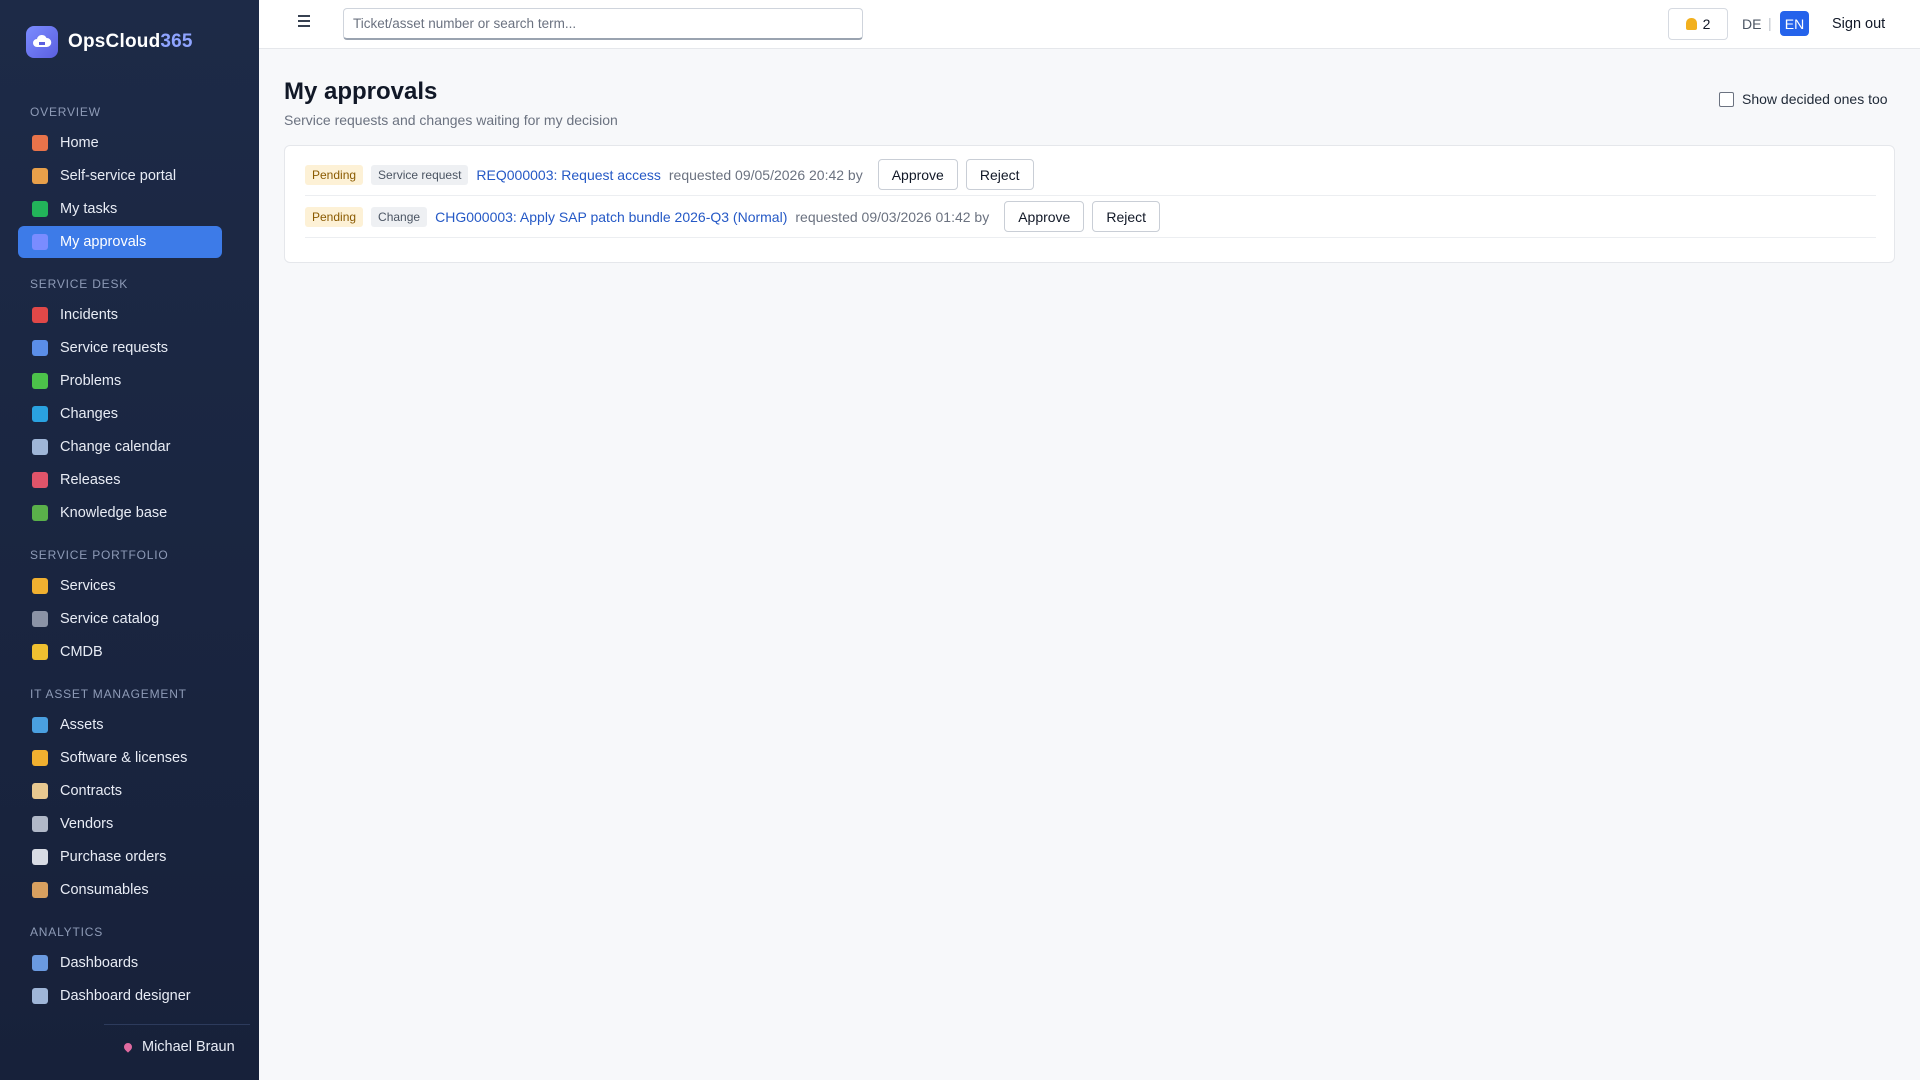 The image size is (1920, 1080). What do you see at coordinates (108, 694) in the screenshot?
I see `section-label: IT ASSET MANAGEMENT` at bounding box center [108, 694].